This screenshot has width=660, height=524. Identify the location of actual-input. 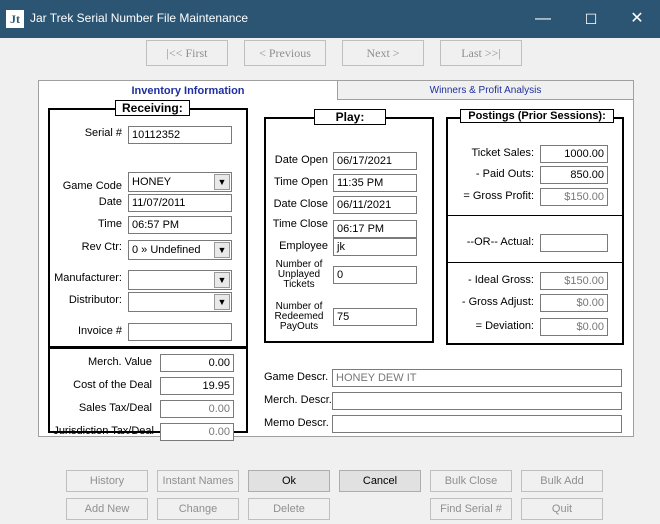
(574, 243).